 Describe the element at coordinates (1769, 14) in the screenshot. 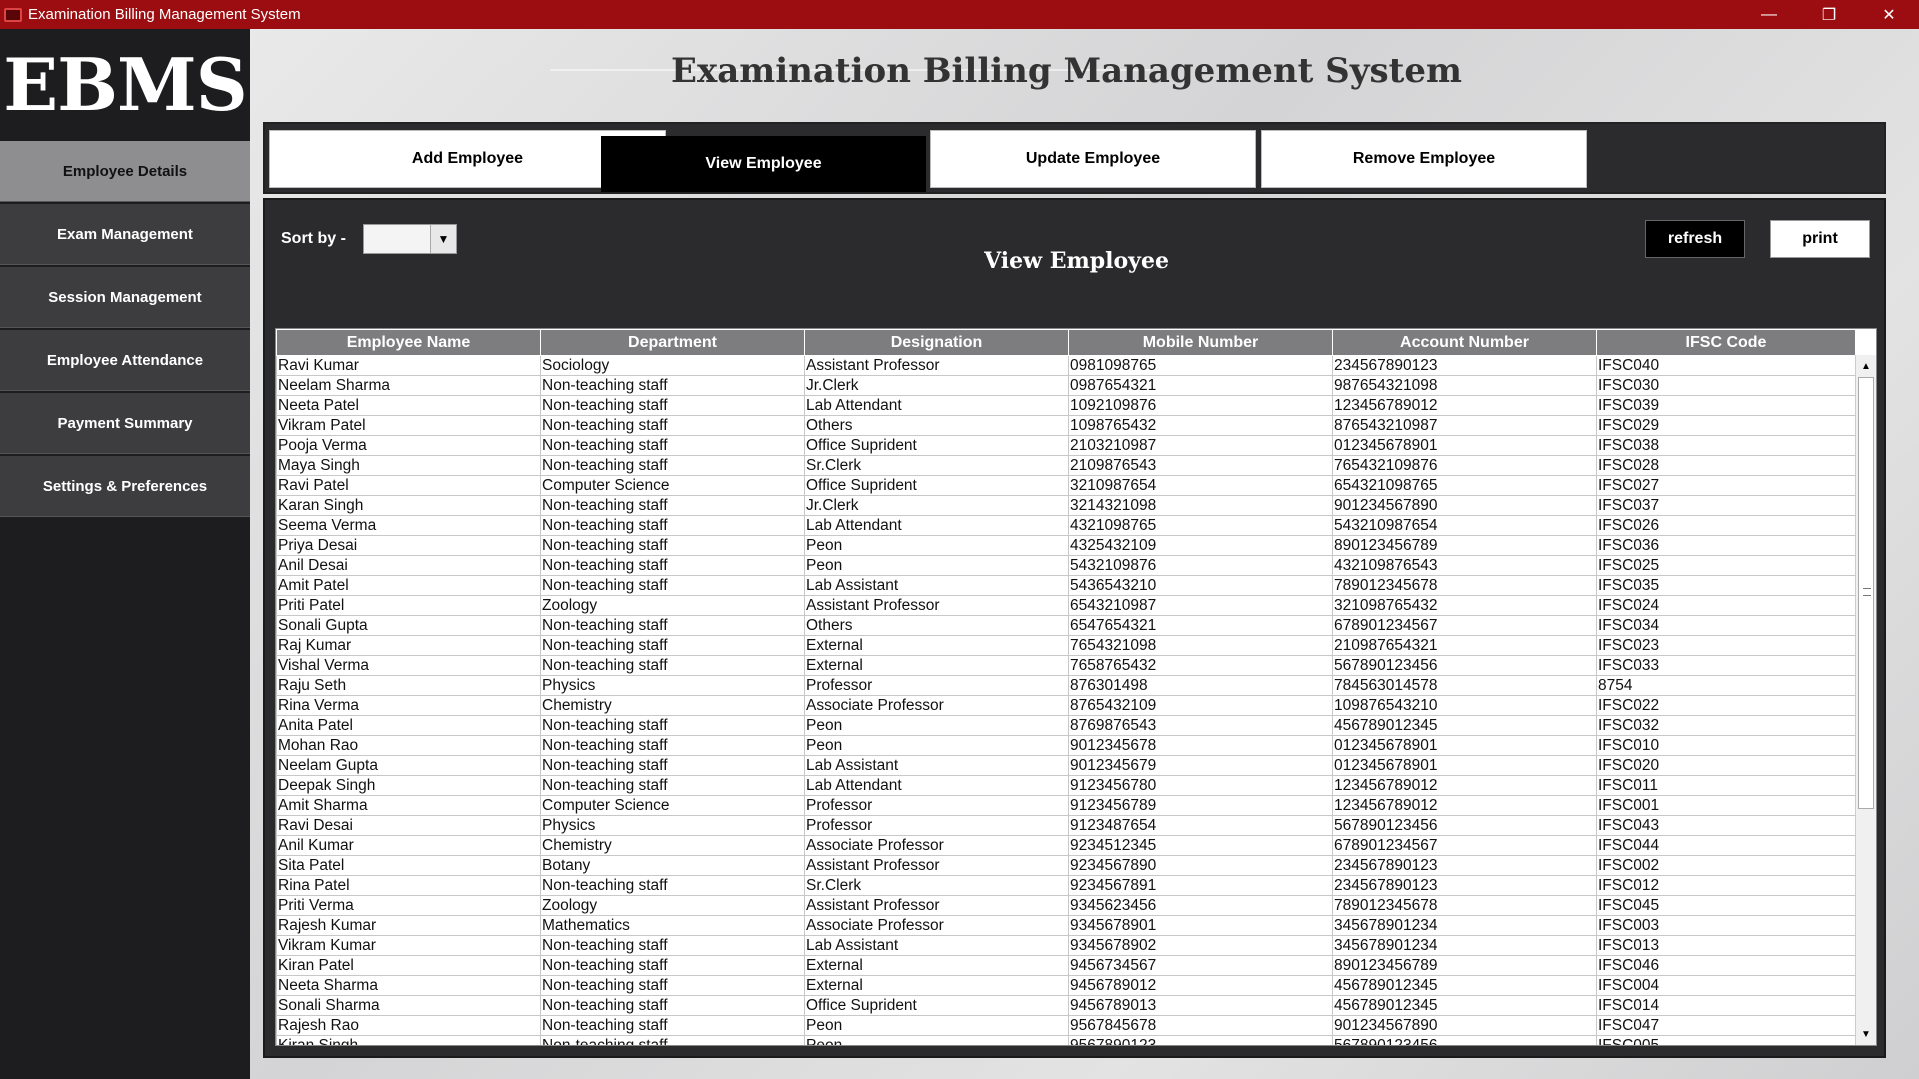

I see `minimize-button: —` at that location.